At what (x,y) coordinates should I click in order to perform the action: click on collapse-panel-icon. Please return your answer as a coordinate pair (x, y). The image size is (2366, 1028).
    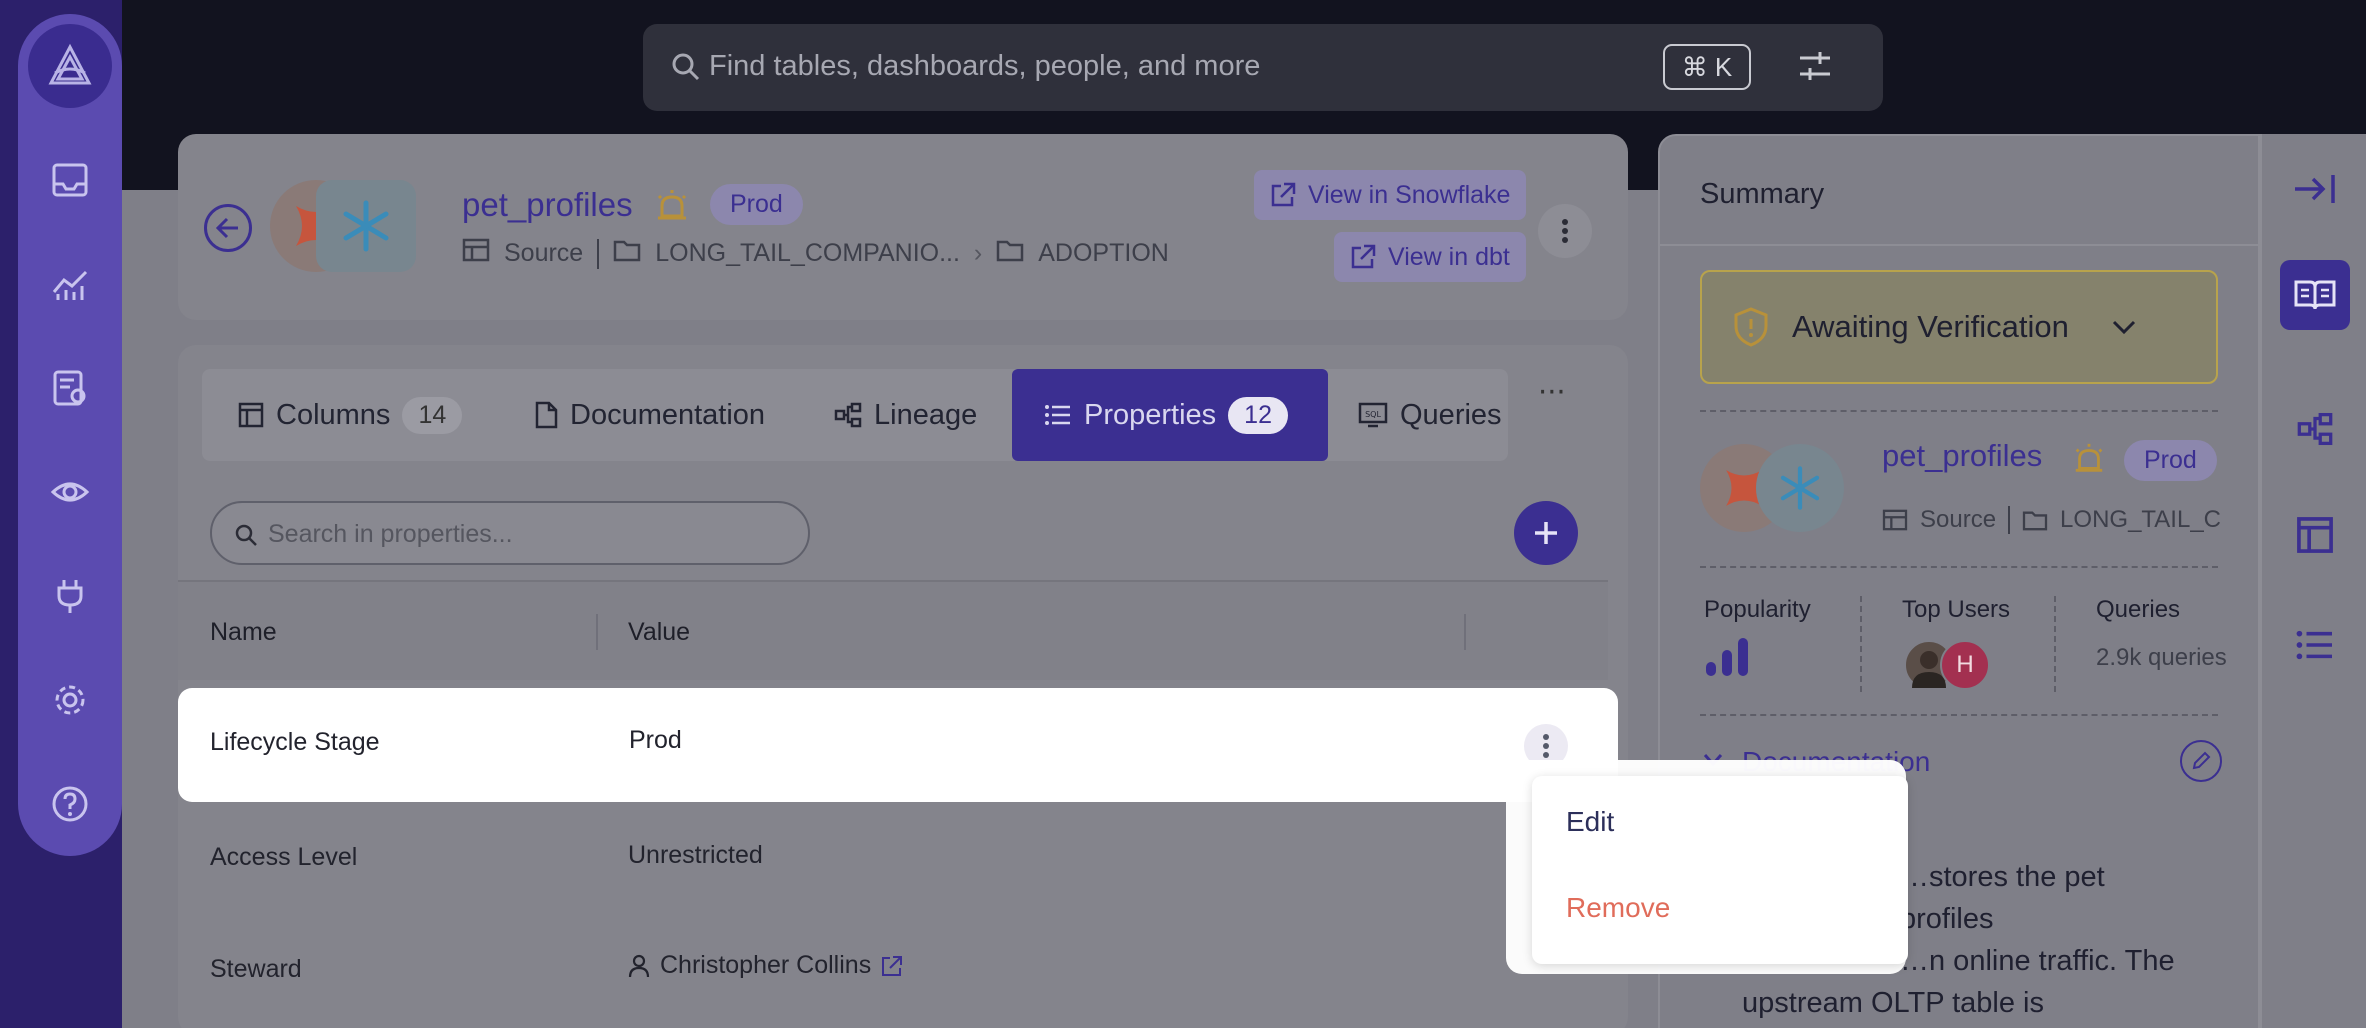
    Looking at the image, I should click on (2315, 189).